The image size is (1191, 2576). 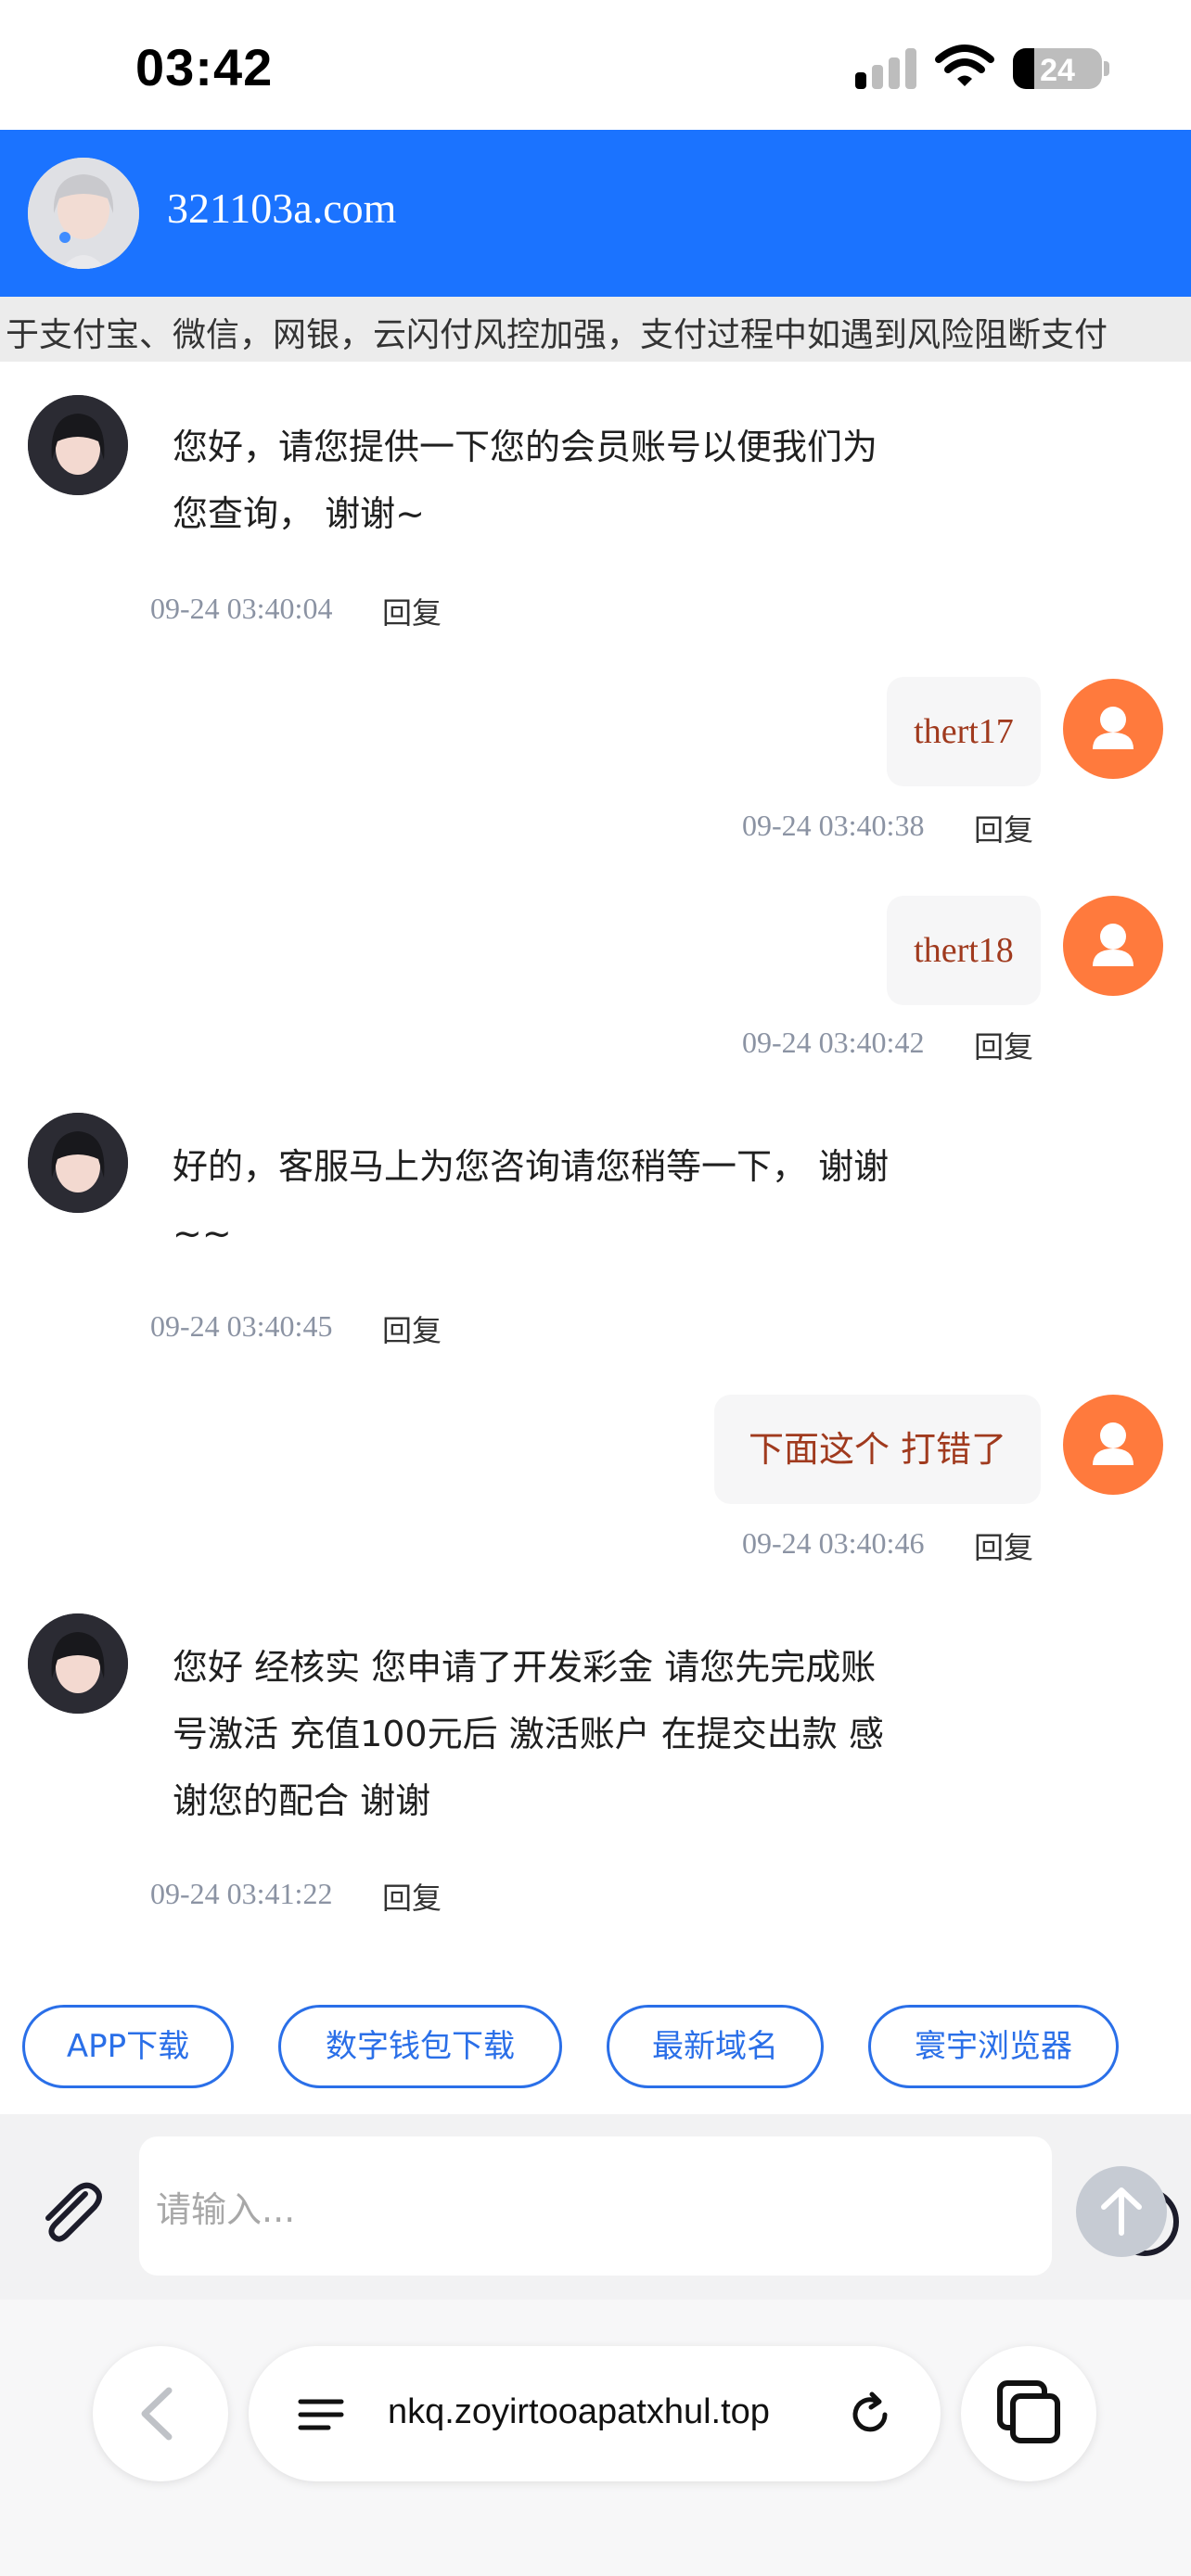 What do you see at coordinates (204, 67) in the screenshot?
I see `status-time: 03:42` at bounding box center [204, 67].